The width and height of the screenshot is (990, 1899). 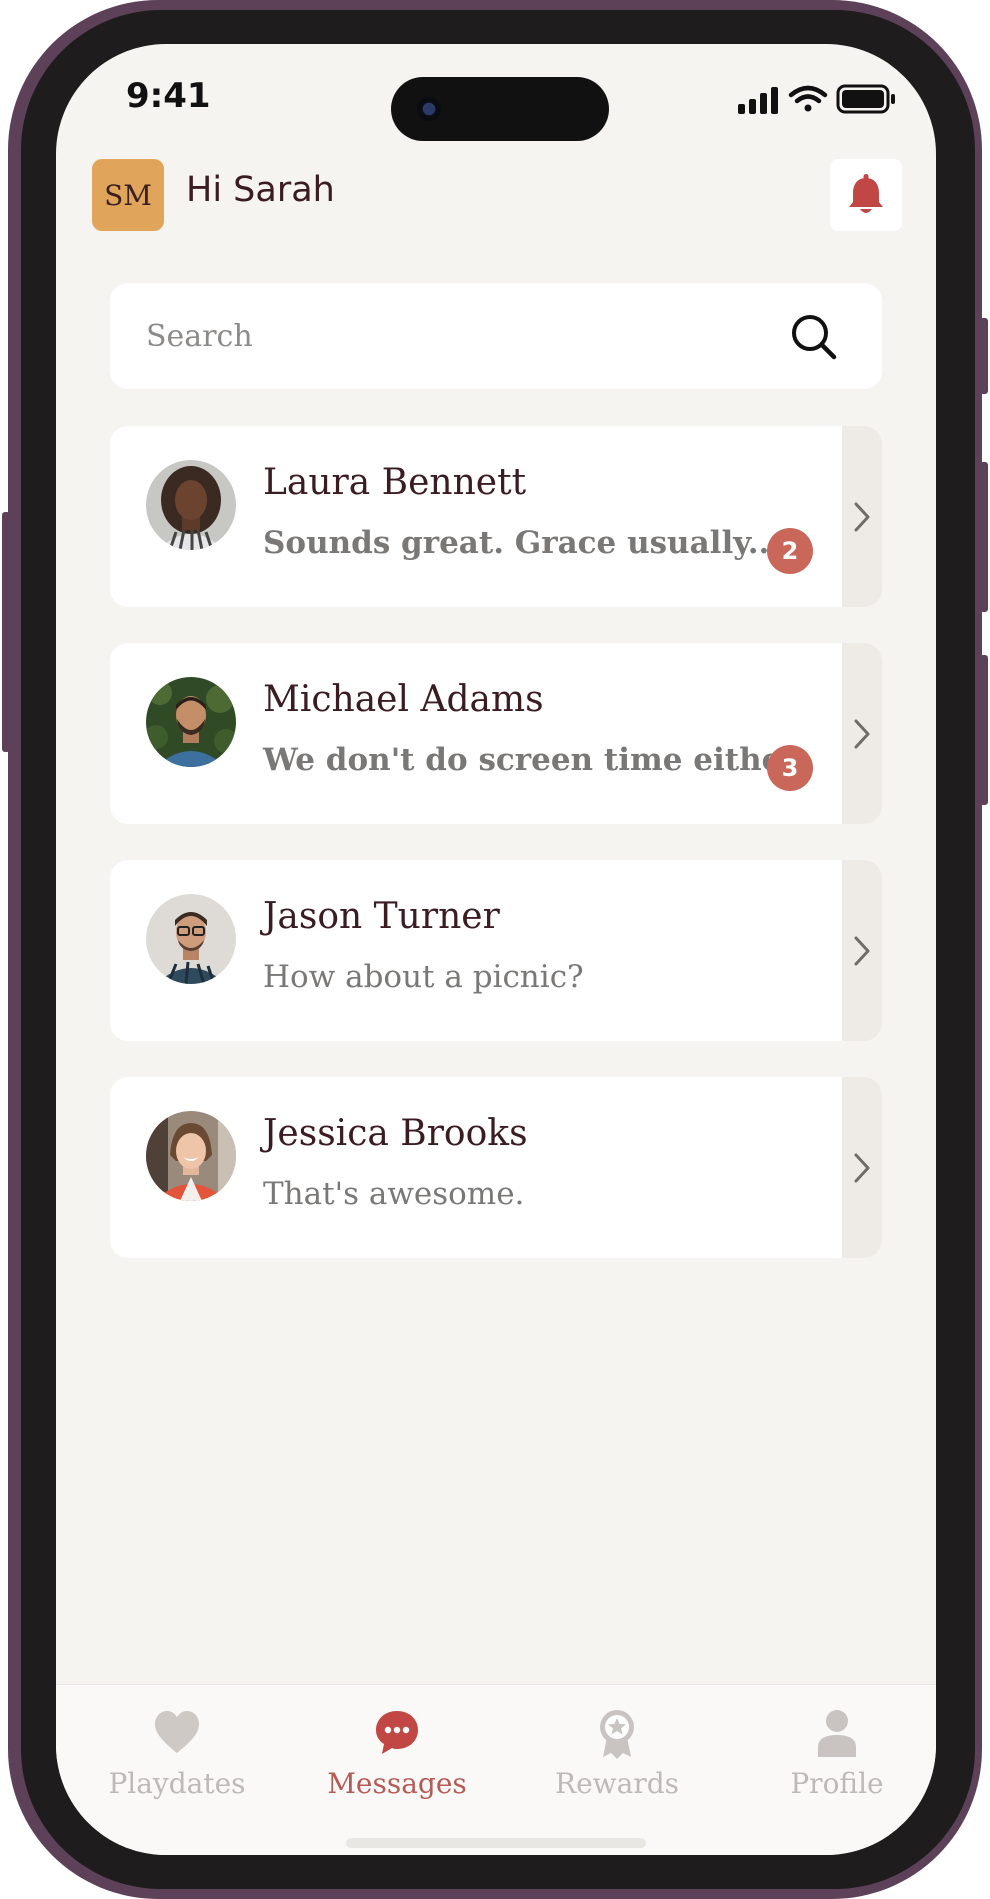 I want to click on user-avatar: SM, so click(x=128, y=195).